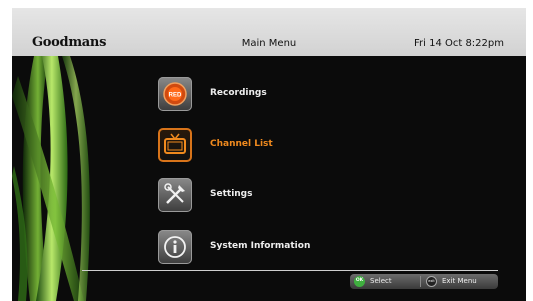 The height and width of the screenshot is (301, 533). Describe the element at coordinates (290, 270) in the screenshot. I see `footer-divider` at that location.